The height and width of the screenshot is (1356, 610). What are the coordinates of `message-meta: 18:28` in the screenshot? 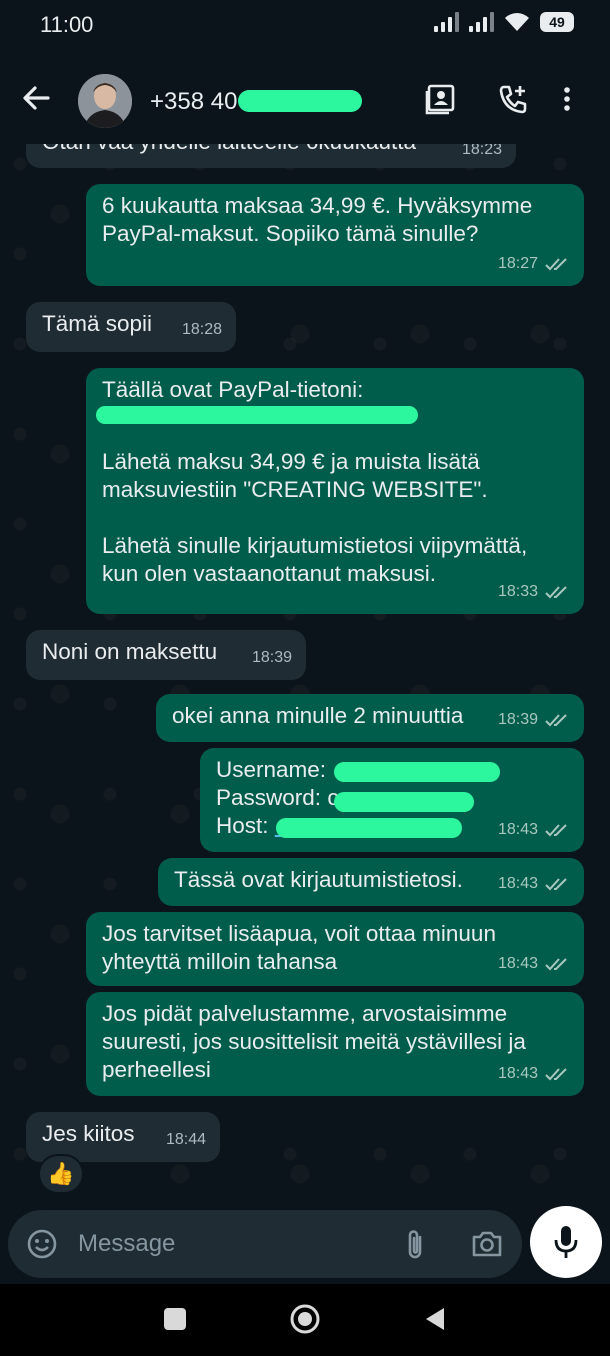 It's located at (202, 330).